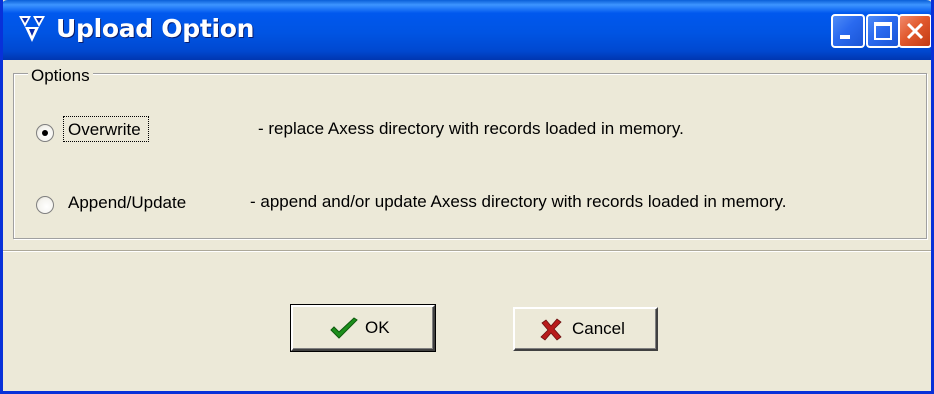 This screenshot has width=934, height=394. I want to click on cancel-button: Cancel, so click(585, 329).